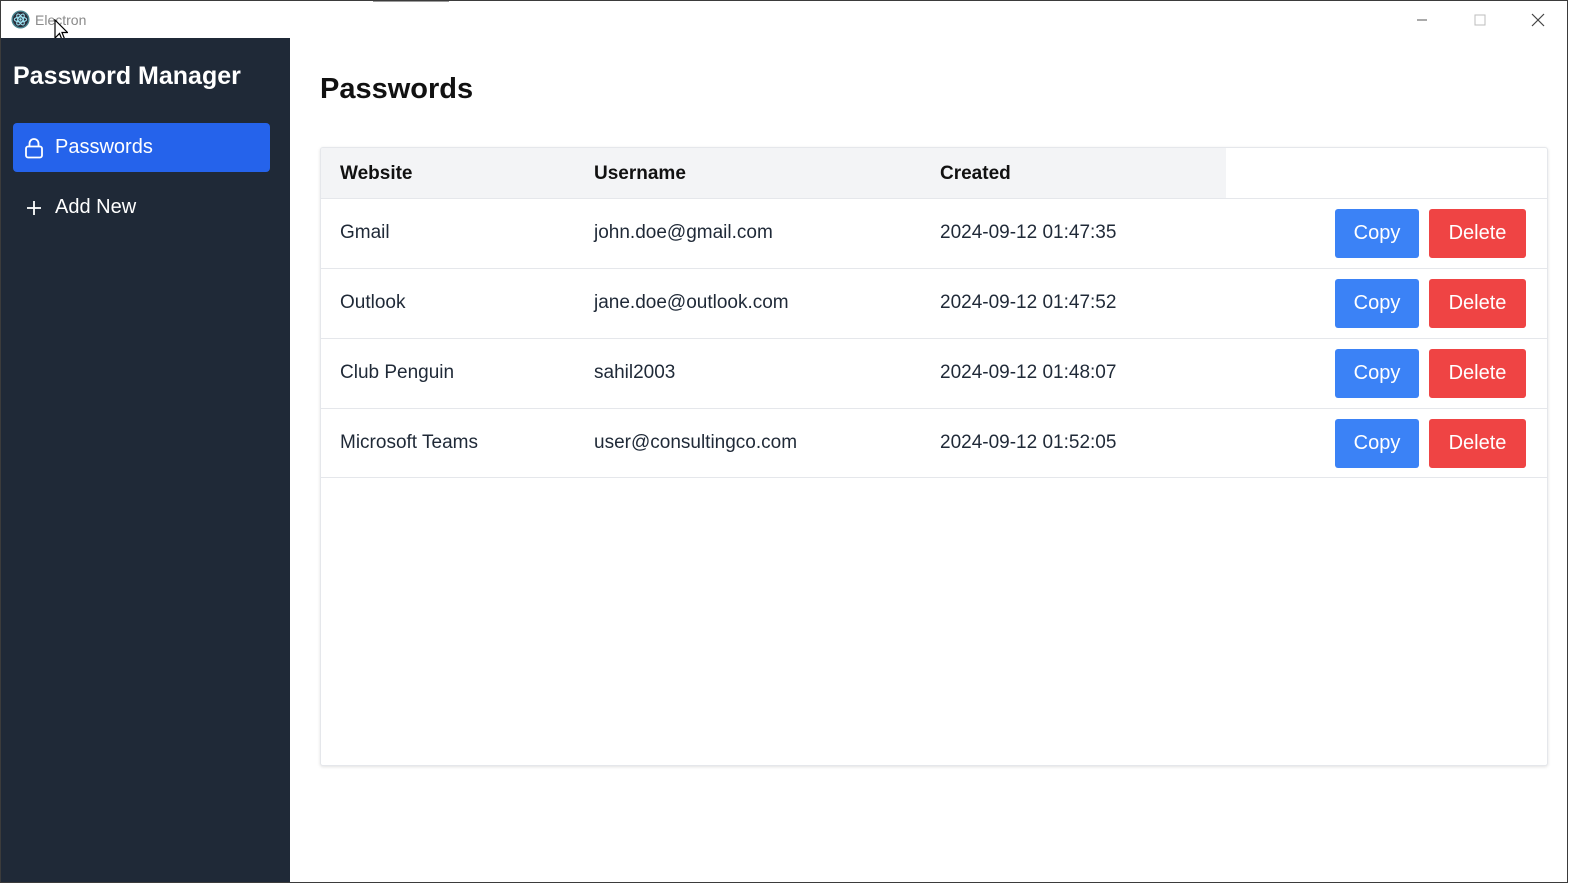 The height and width of the screenshot is (892, 1584). I want to click on header-username: Username, so click(640, 173).